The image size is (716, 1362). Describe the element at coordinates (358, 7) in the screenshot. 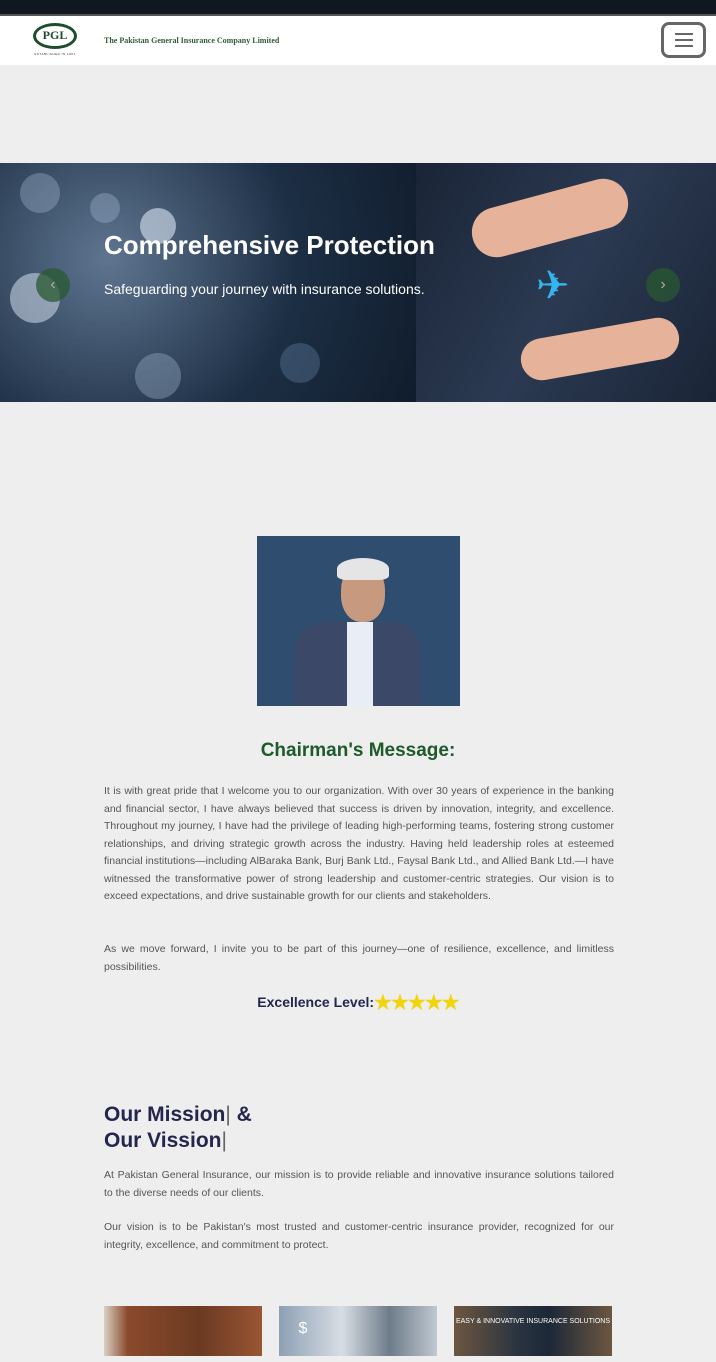

I see `status-bar` at that location.